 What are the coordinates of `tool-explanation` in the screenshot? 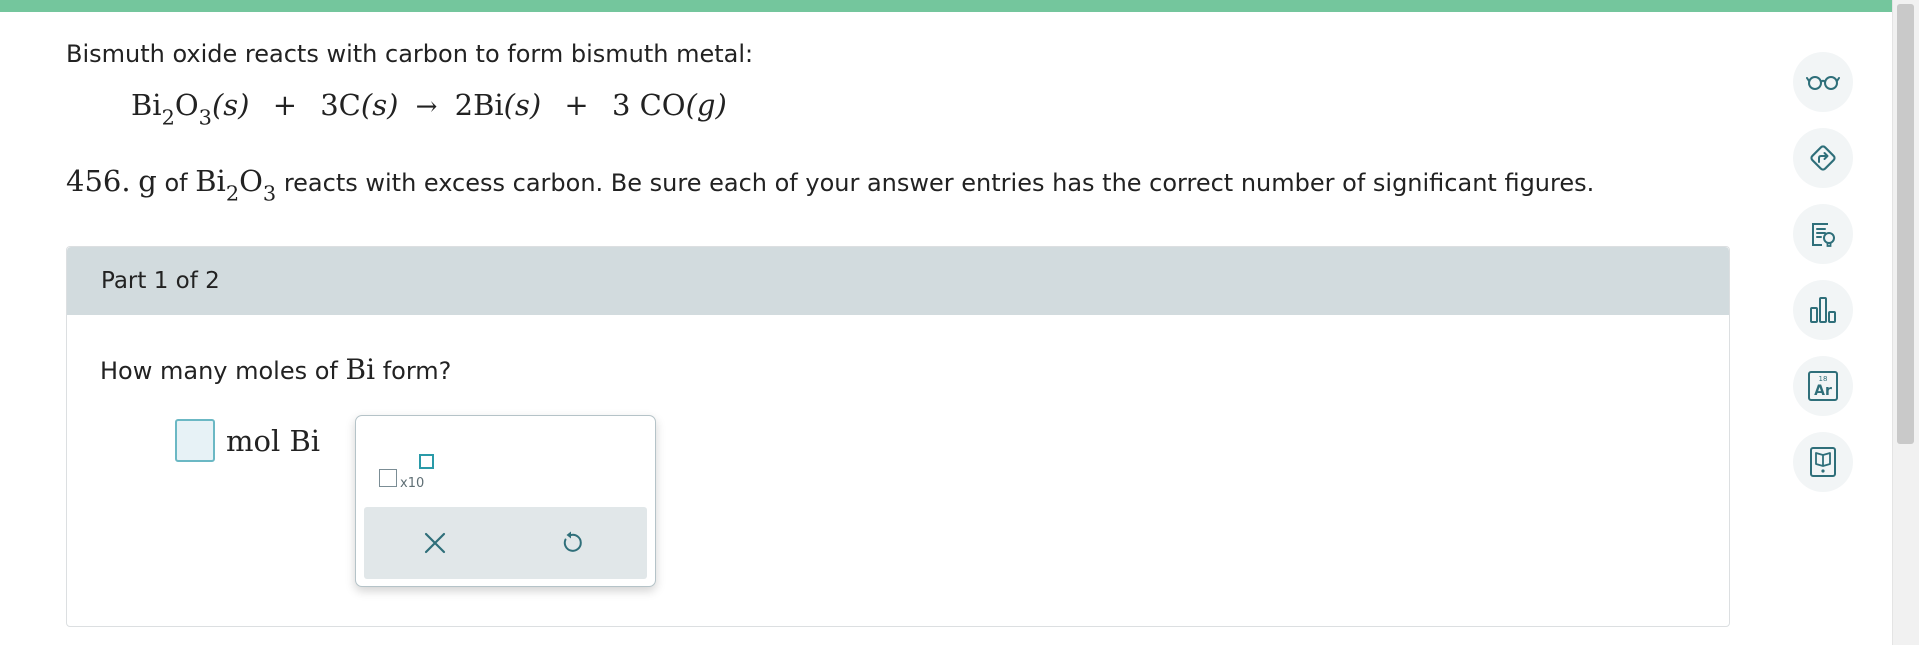 It's located at (1823, 234).